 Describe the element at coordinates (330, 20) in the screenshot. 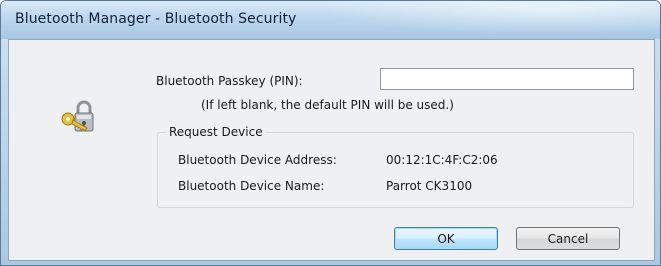

I see `title-bar: Bluetooth Manager - Bluetooth Security` at that location.